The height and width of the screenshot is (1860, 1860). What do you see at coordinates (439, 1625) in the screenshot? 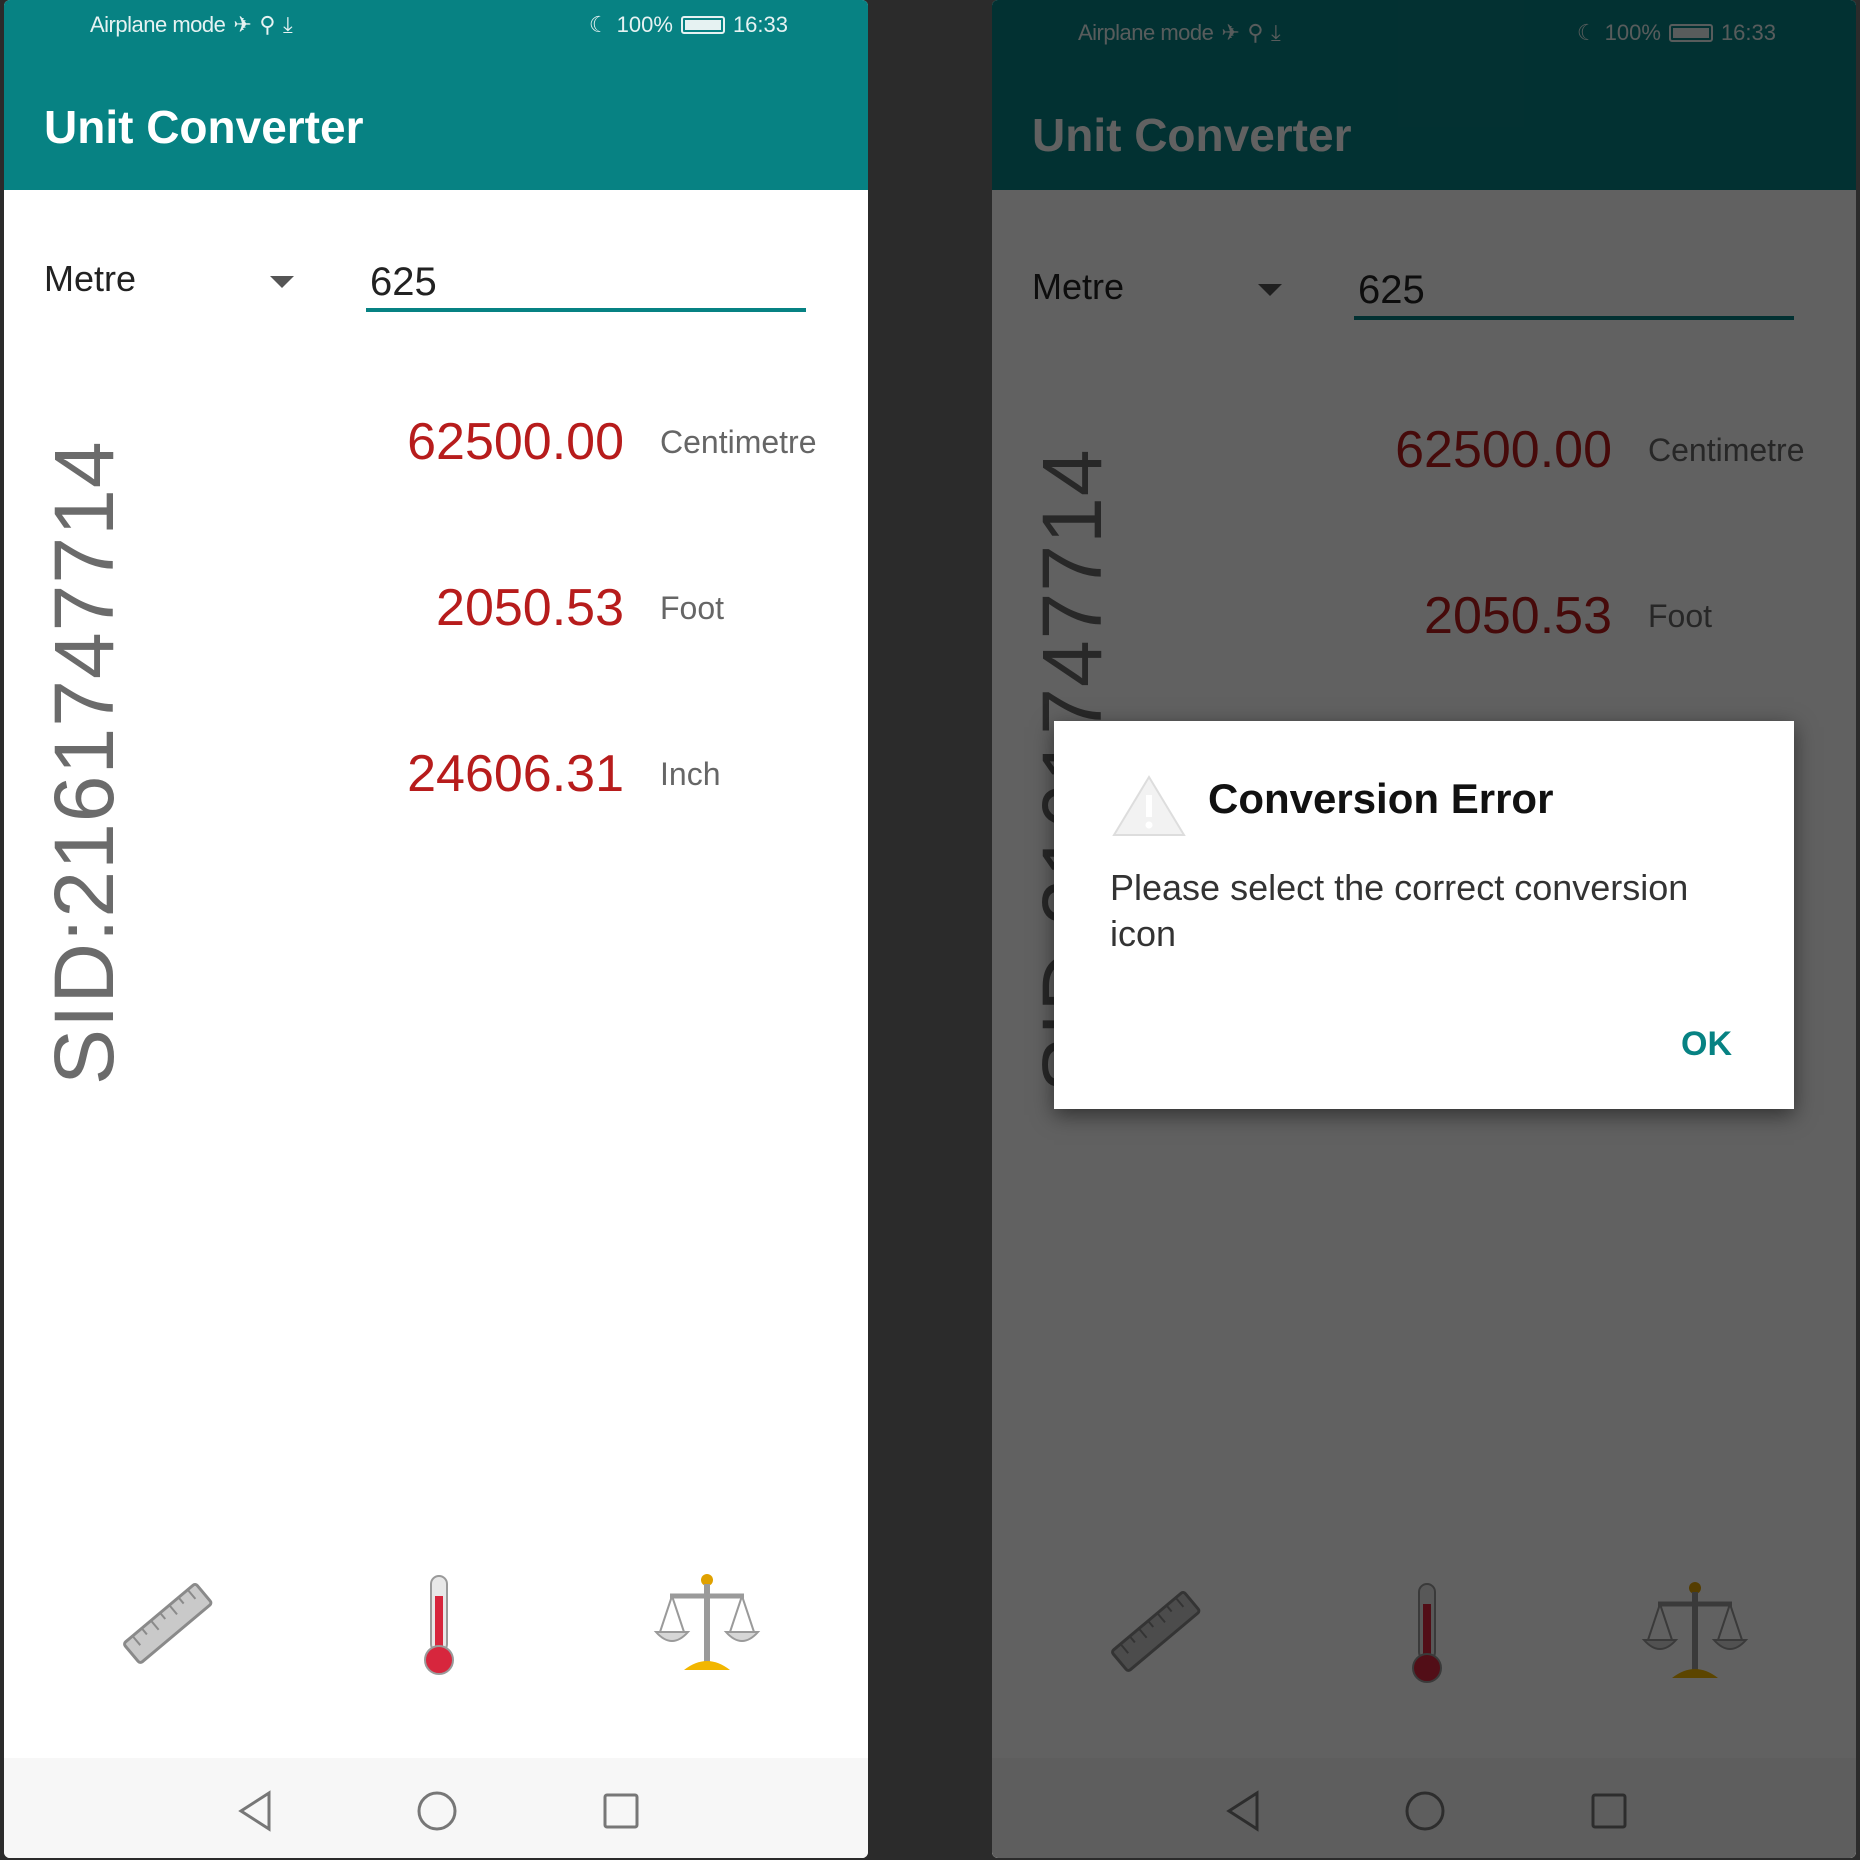
I see `thermometer-icon` at bounding box center [439, 1625].